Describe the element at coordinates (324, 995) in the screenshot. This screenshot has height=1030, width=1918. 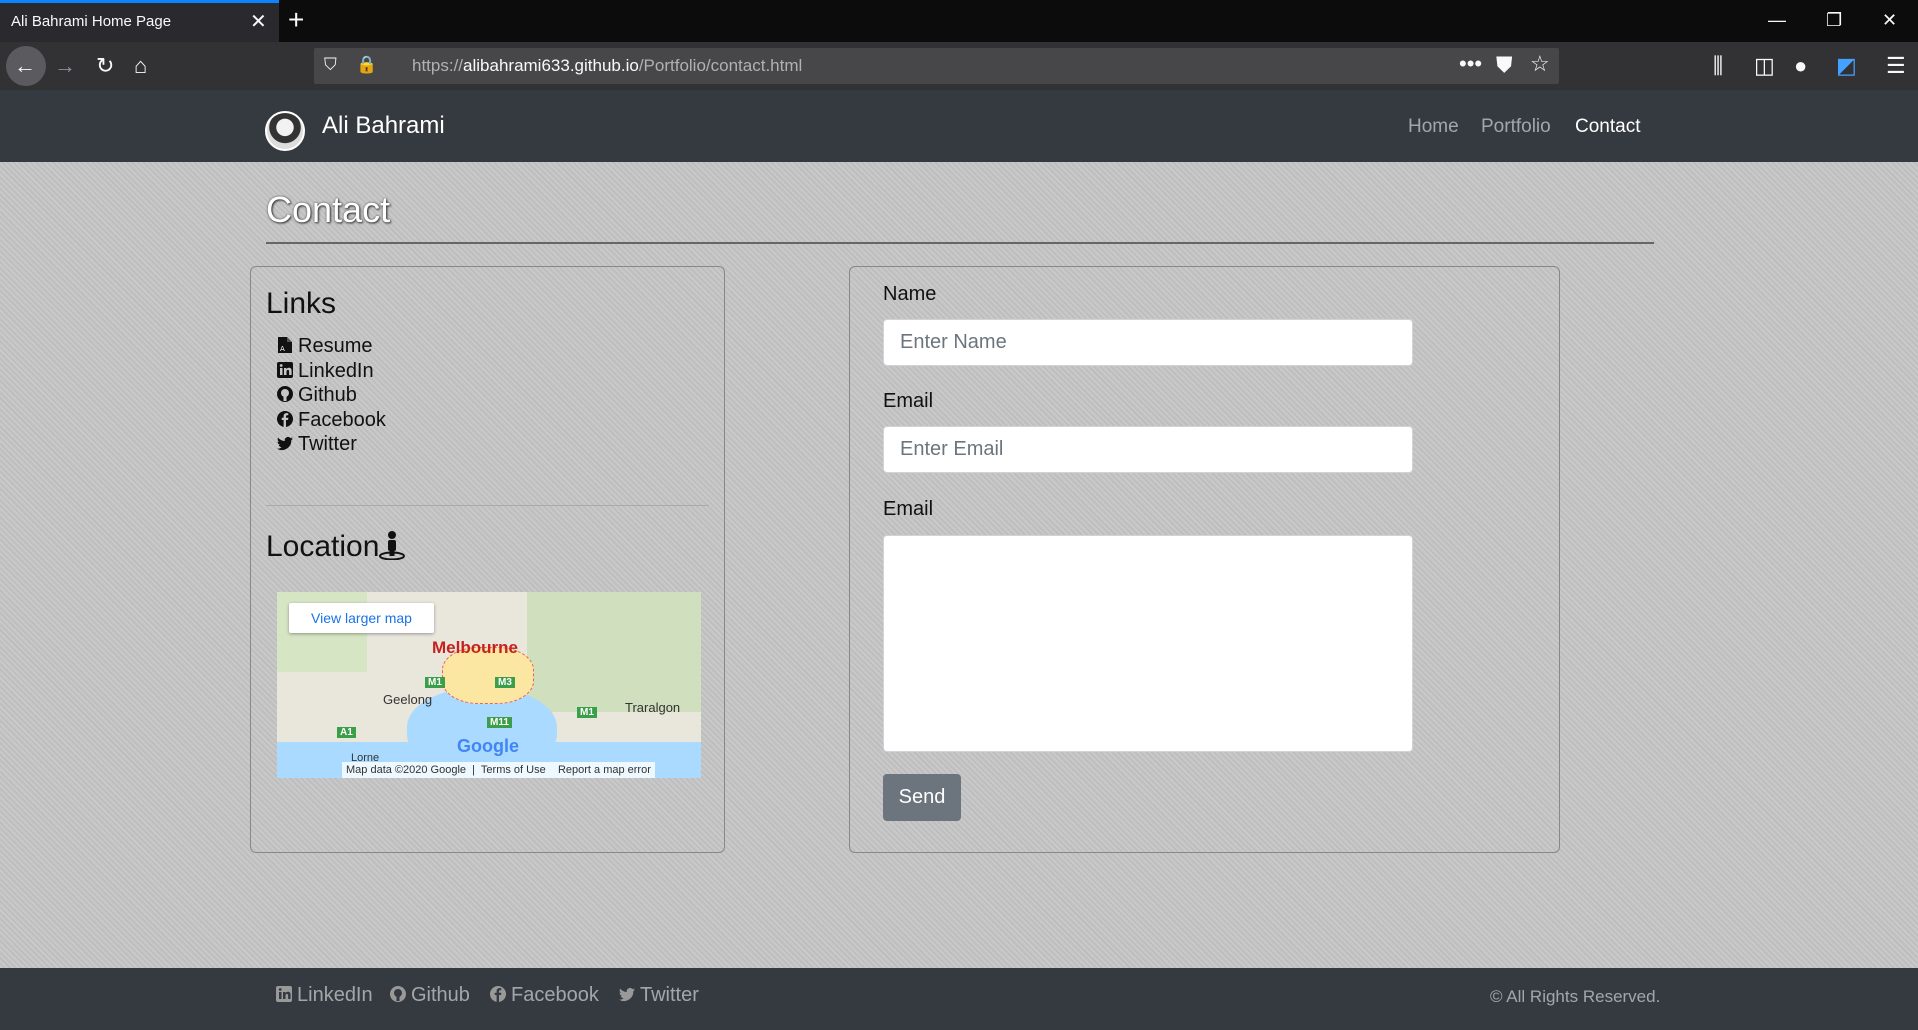
I see `footer-linkedin-link: LinkedIn` at that location.